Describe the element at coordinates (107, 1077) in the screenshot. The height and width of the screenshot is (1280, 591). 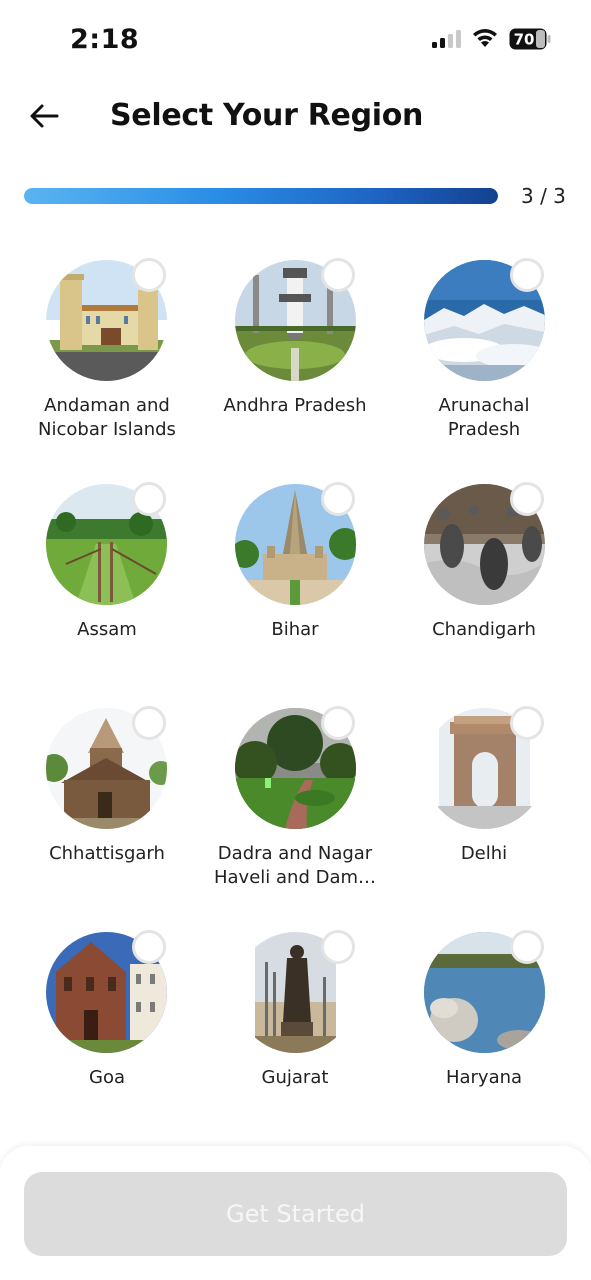
I see `region-name: Goa` at that location.